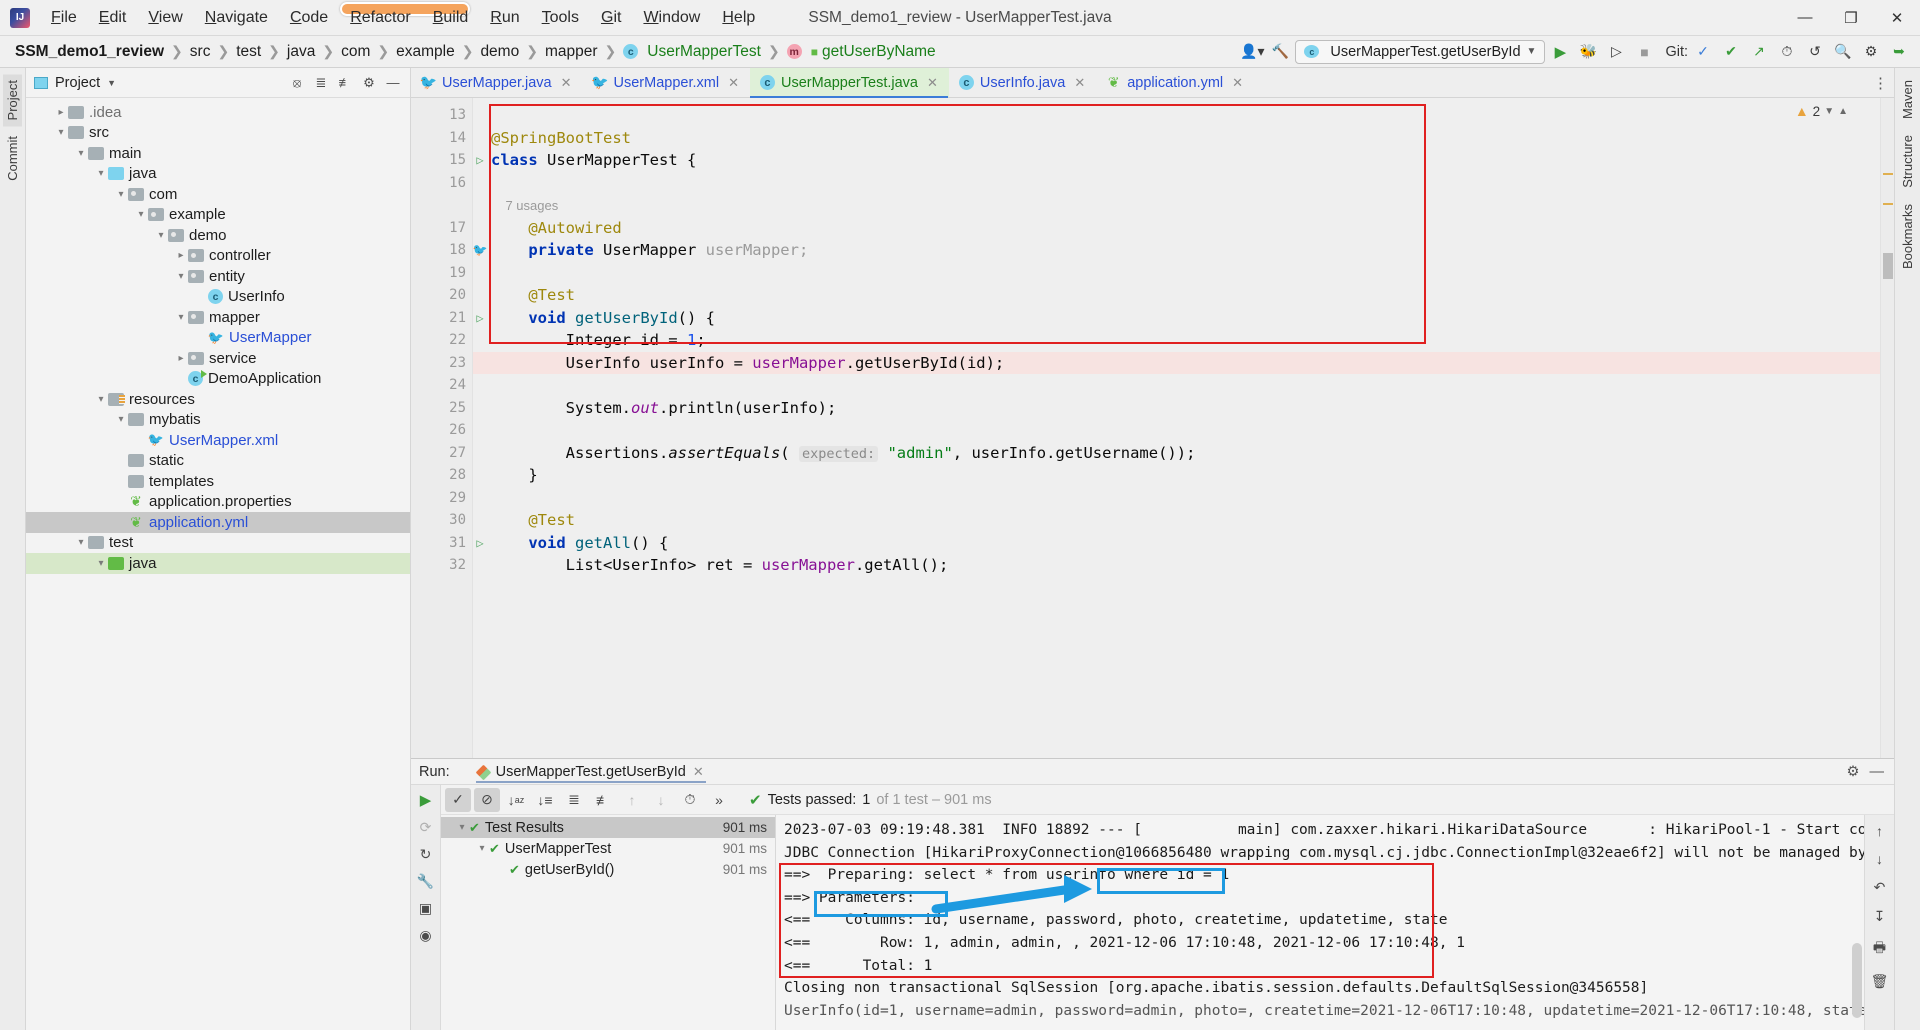 This screenshot has height=1030, width=1920. Describe the element at coordinates (218, 440) in the screenshot. I see `tree-node-usermapper-xml: 🐦 UserMapper.xml` at that location.